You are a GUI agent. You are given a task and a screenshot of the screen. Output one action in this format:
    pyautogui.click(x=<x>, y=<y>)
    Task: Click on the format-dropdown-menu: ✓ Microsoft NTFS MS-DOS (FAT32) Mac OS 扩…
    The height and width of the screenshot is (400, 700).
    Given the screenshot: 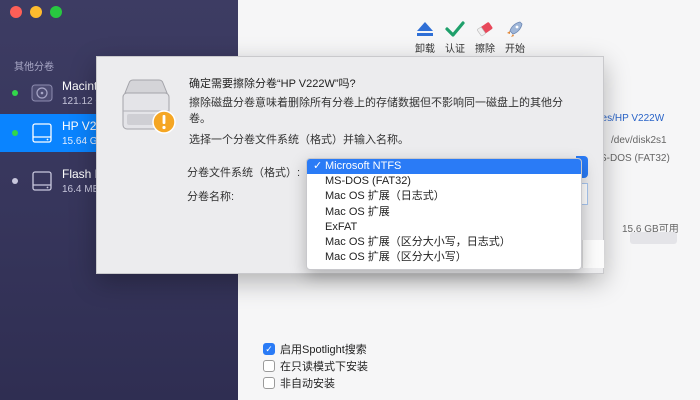 What is the action you would take?
    pyautogui.click(x=444, y=214)
    